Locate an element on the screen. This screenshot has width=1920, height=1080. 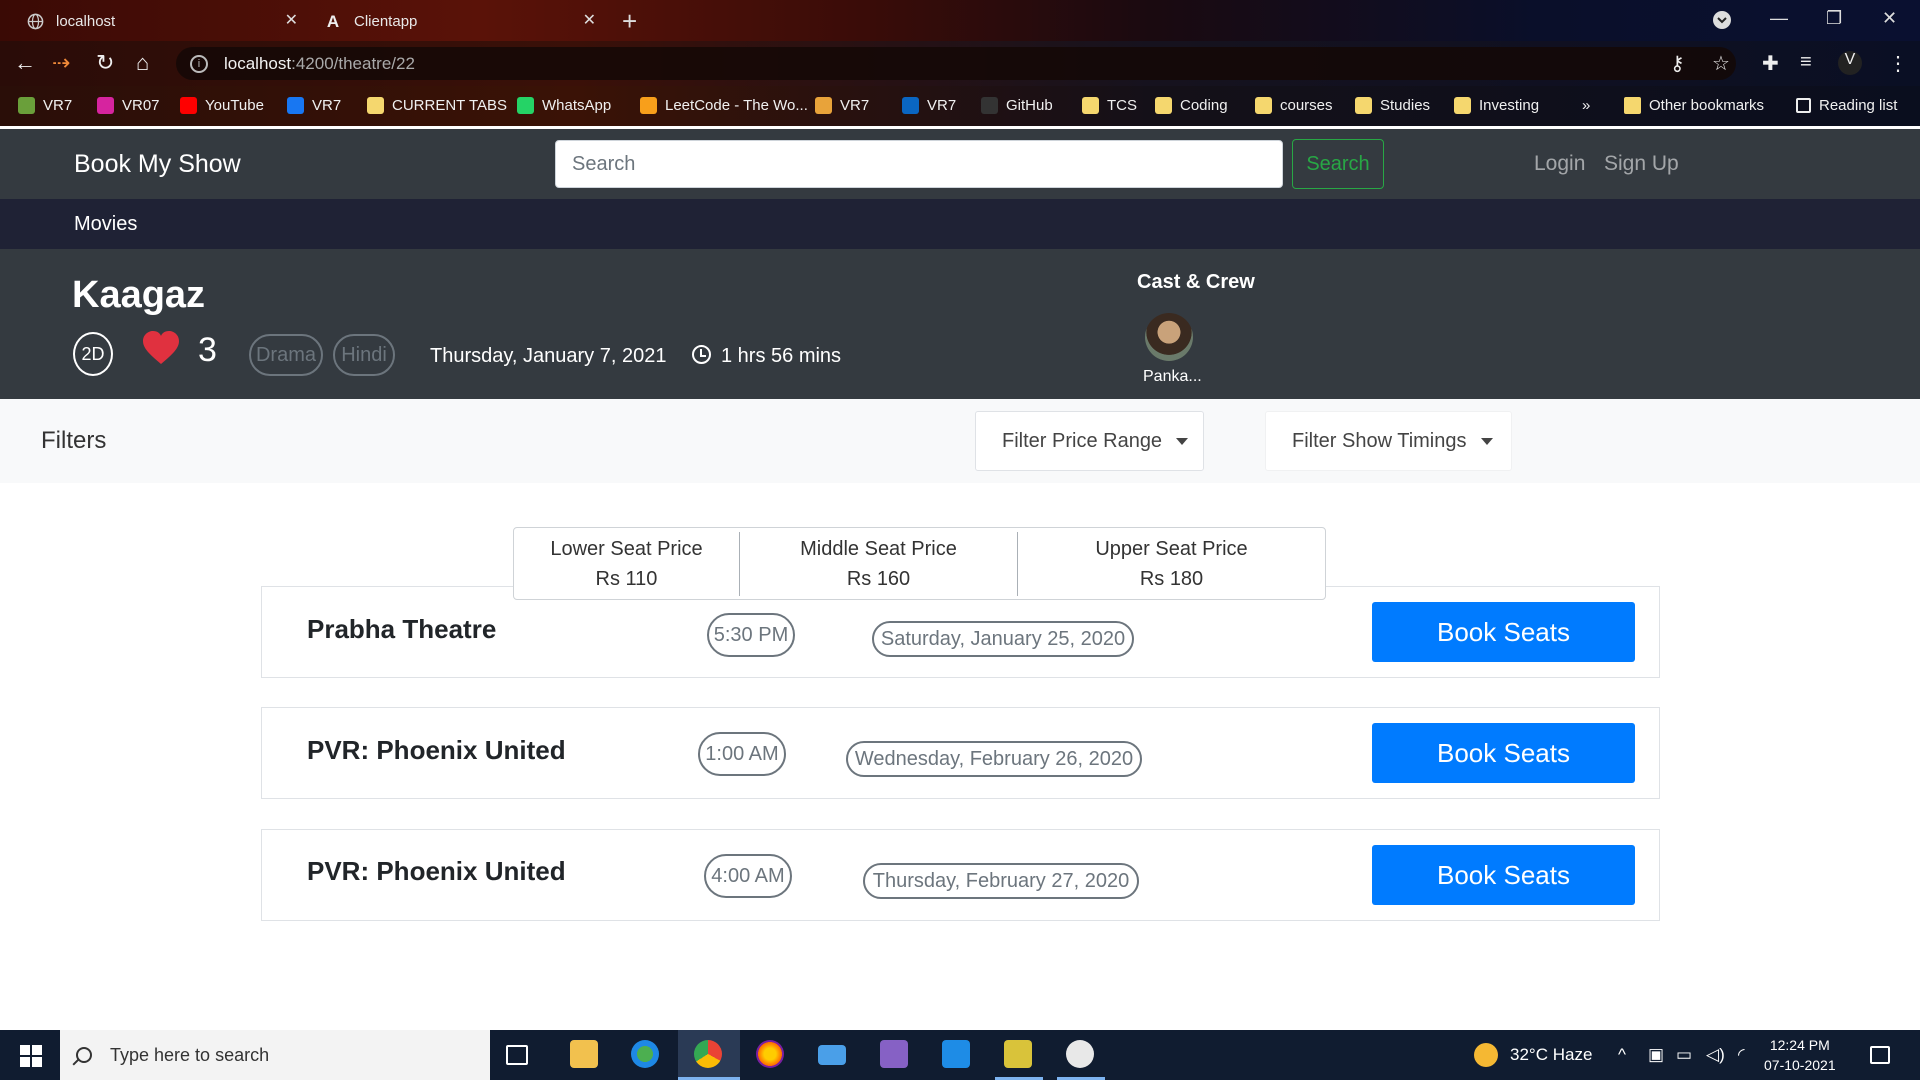
bookmark-item: Studies is located at coordinates (1392, 105).